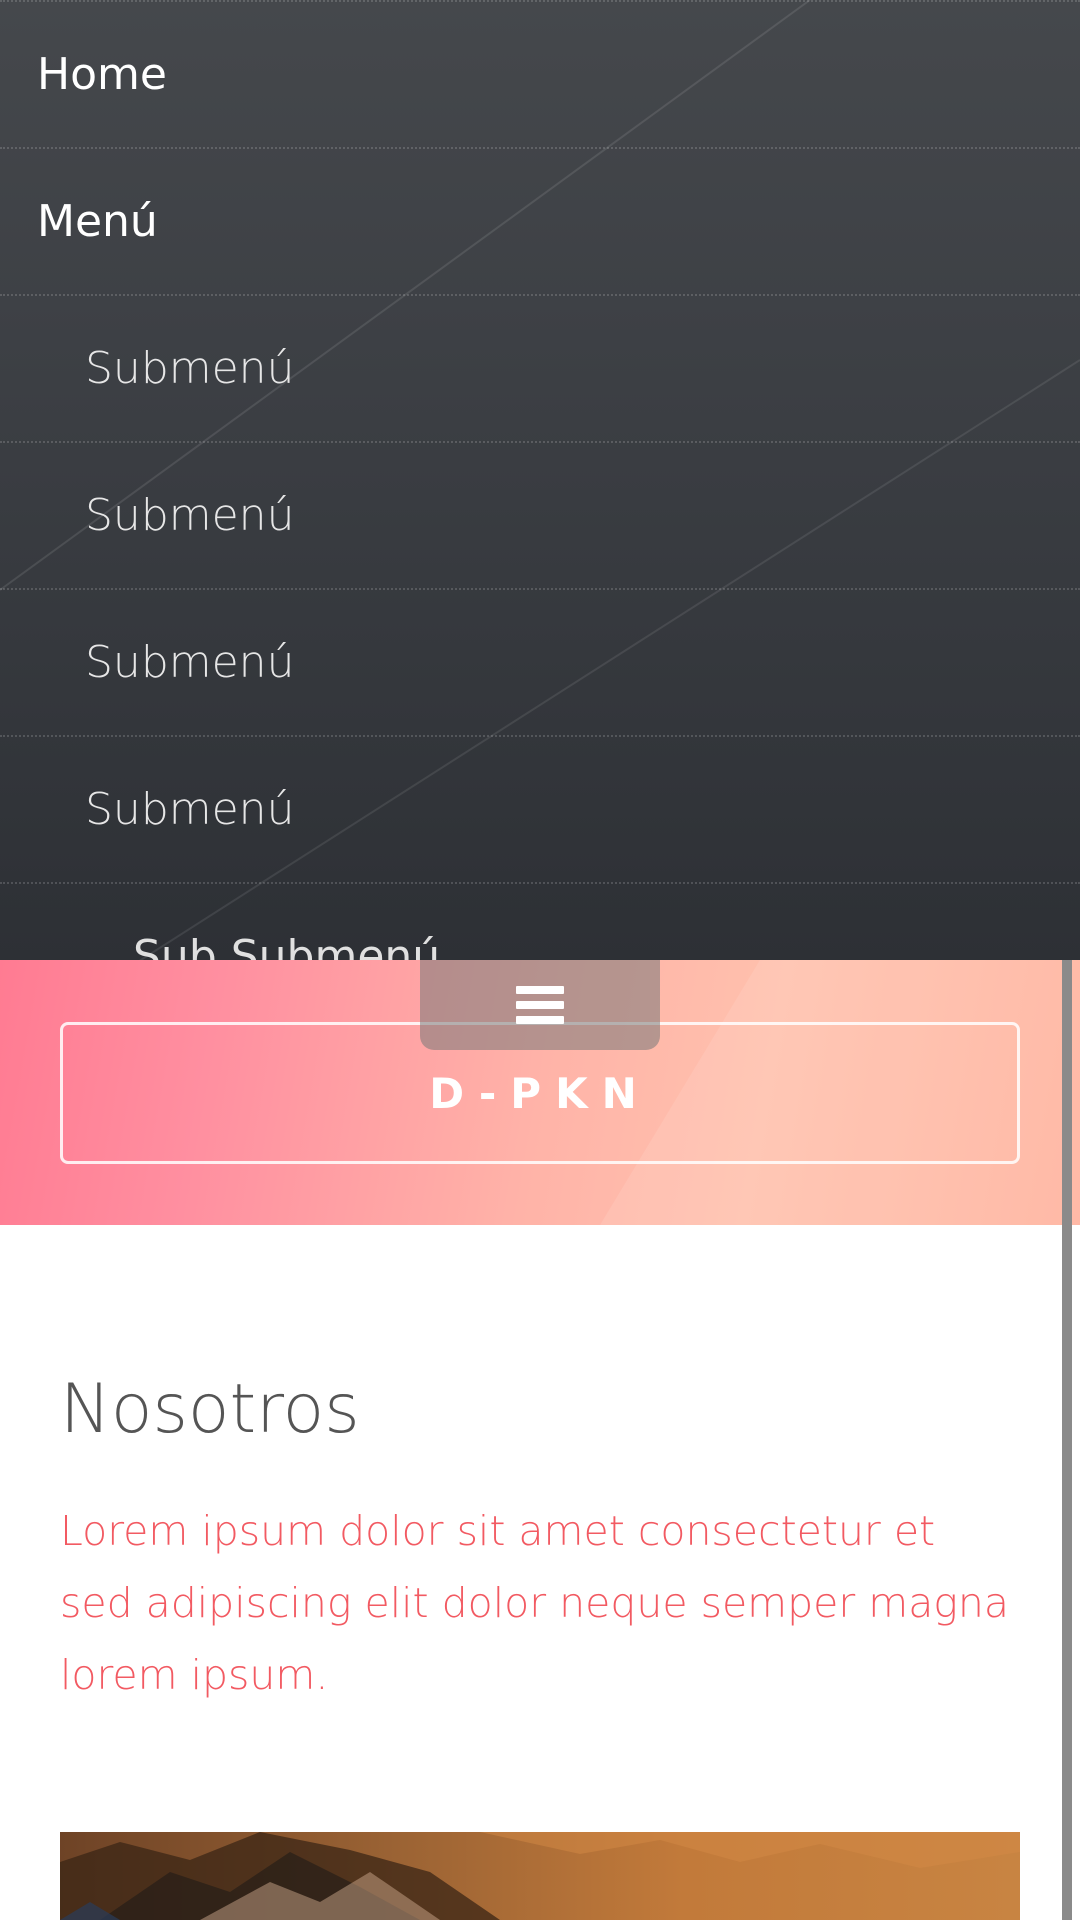 Image resolution: width=1080 pixels, height=1920 pixels. What do you see at coordinates (540, 921) in the screenshot?
I see `nav-sub-subitem: Sub Submenú` at bounding box center [540, 921].